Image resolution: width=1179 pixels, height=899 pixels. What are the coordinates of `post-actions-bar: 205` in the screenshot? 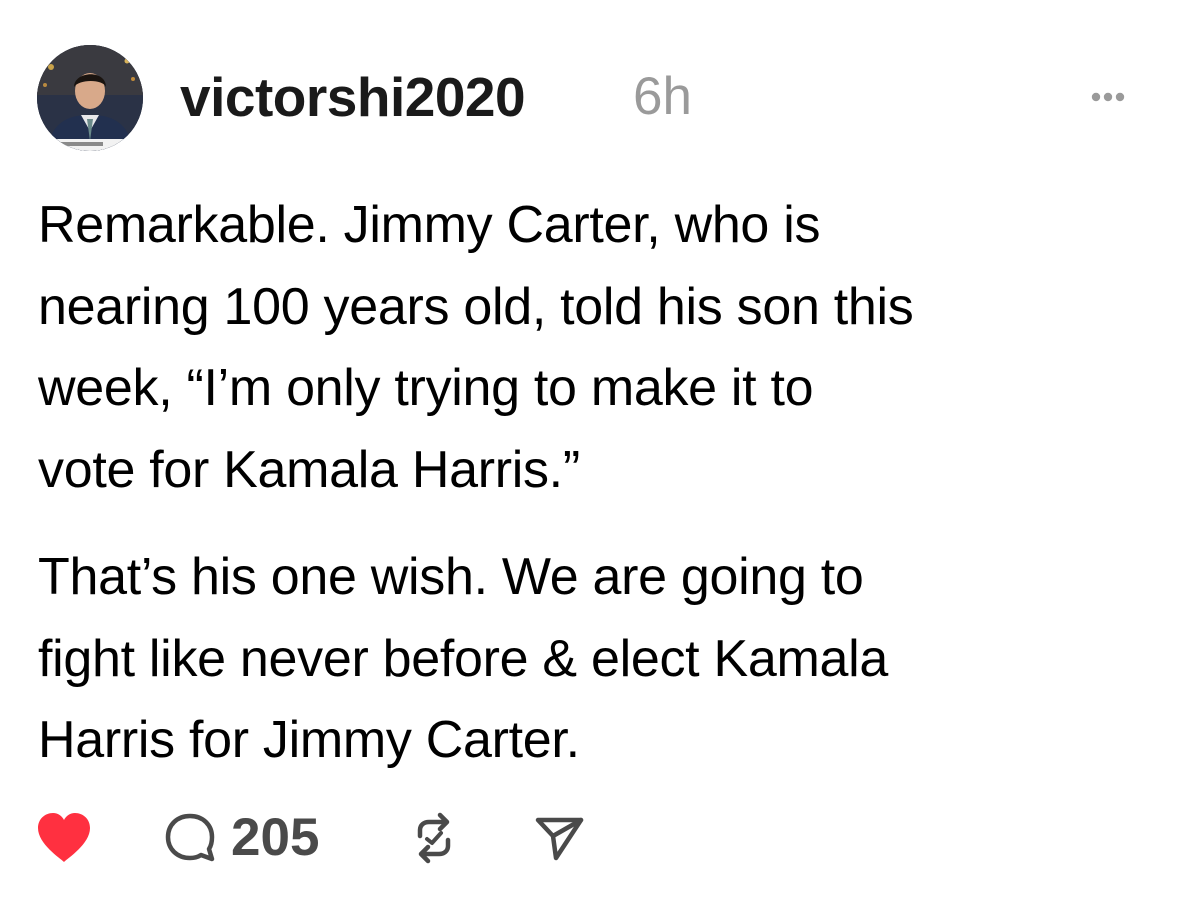 It's located at (589, 840).